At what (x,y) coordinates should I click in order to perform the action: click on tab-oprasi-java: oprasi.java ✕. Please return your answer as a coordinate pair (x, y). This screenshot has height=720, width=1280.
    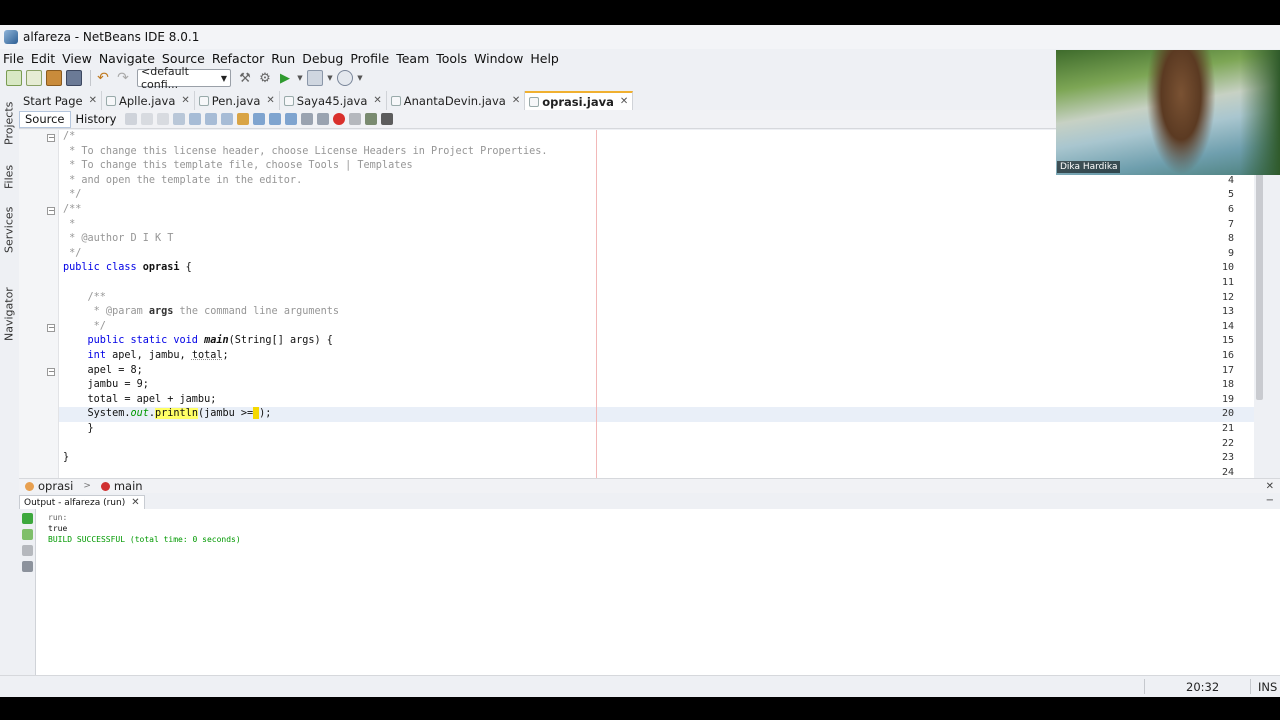
    Looking at the image, I should click on (579, 100).